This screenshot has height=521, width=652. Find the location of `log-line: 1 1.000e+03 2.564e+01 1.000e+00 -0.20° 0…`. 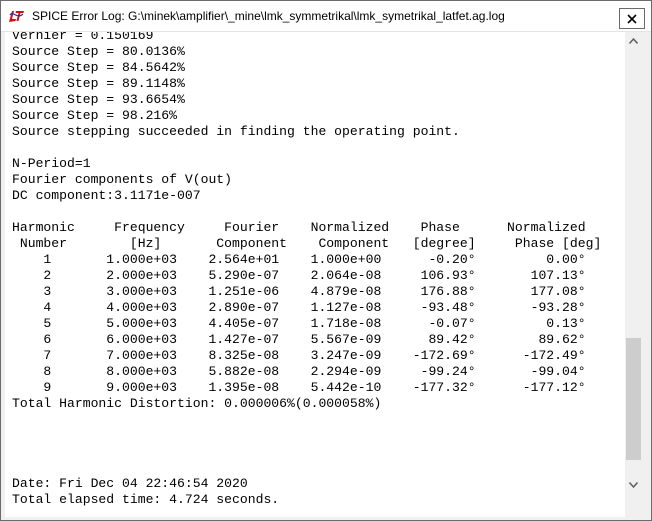

log-line: 1 1.000e+03 2.564e+01 1.000e+00 -0.20° 0… is located at coordinates (299, 259).